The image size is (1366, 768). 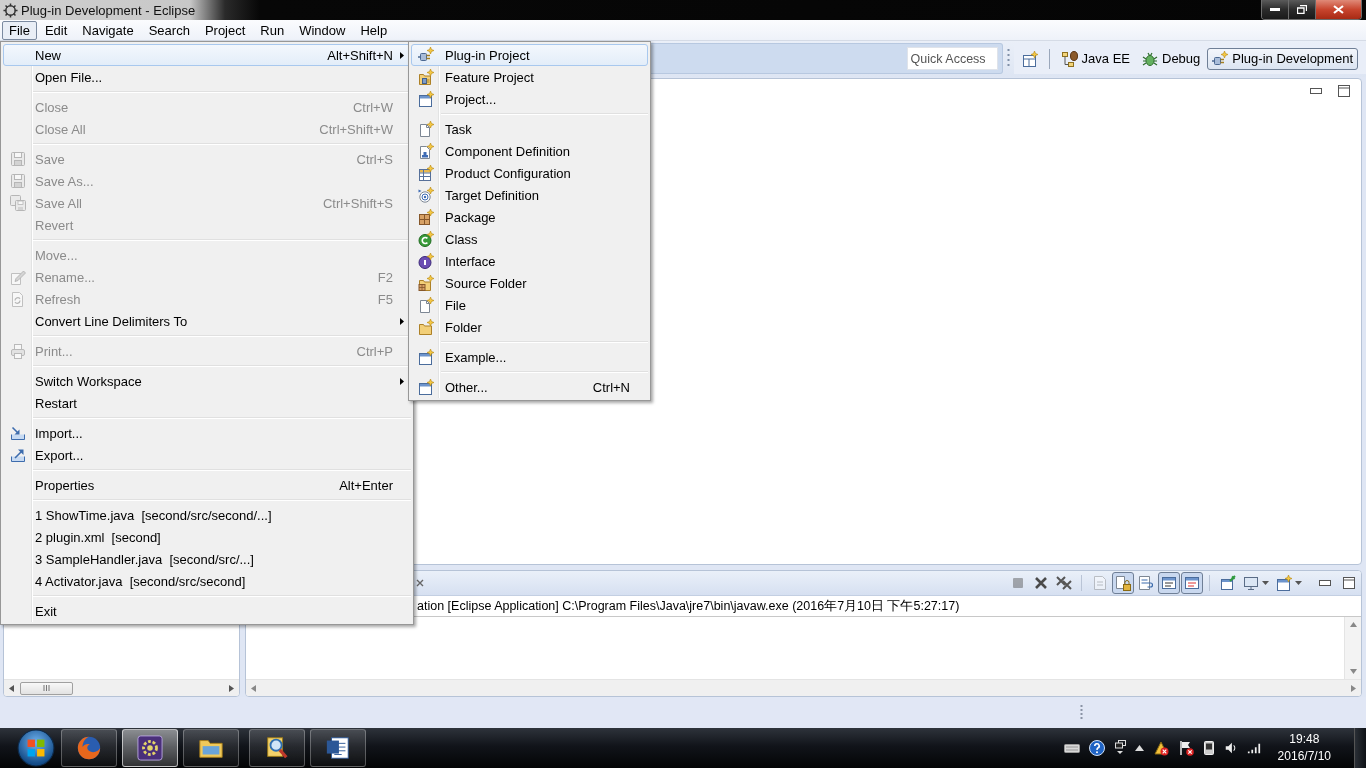 What do you see at coordinates (207, 485) in the screenshot?
I see `menu-item: Properties Alt+Enter` at bounding box center [207, 485].